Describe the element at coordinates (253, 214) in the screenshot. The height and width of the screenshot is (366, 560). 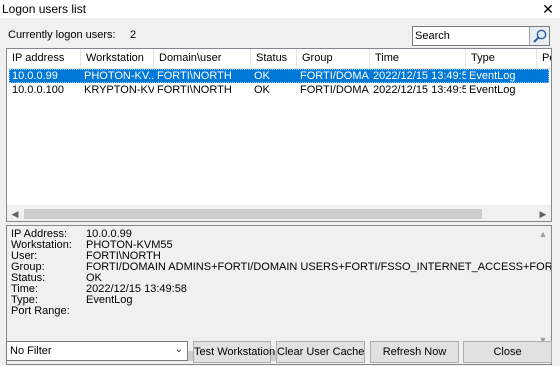
I see `scrollbar-thumb` at that location.